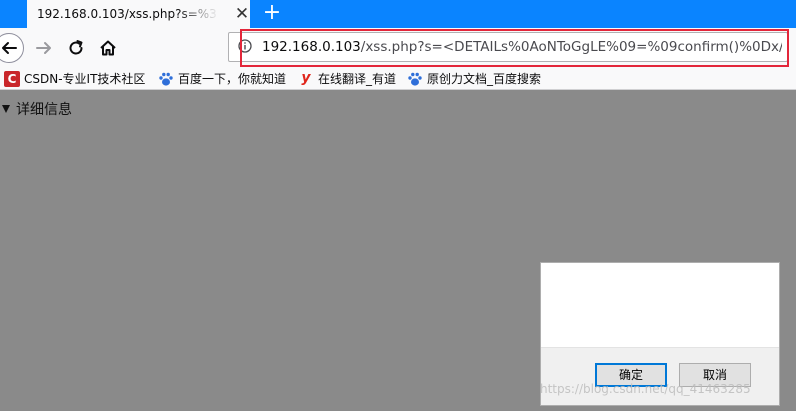  I want to click on new-tab-button: +, so click(272, 14).